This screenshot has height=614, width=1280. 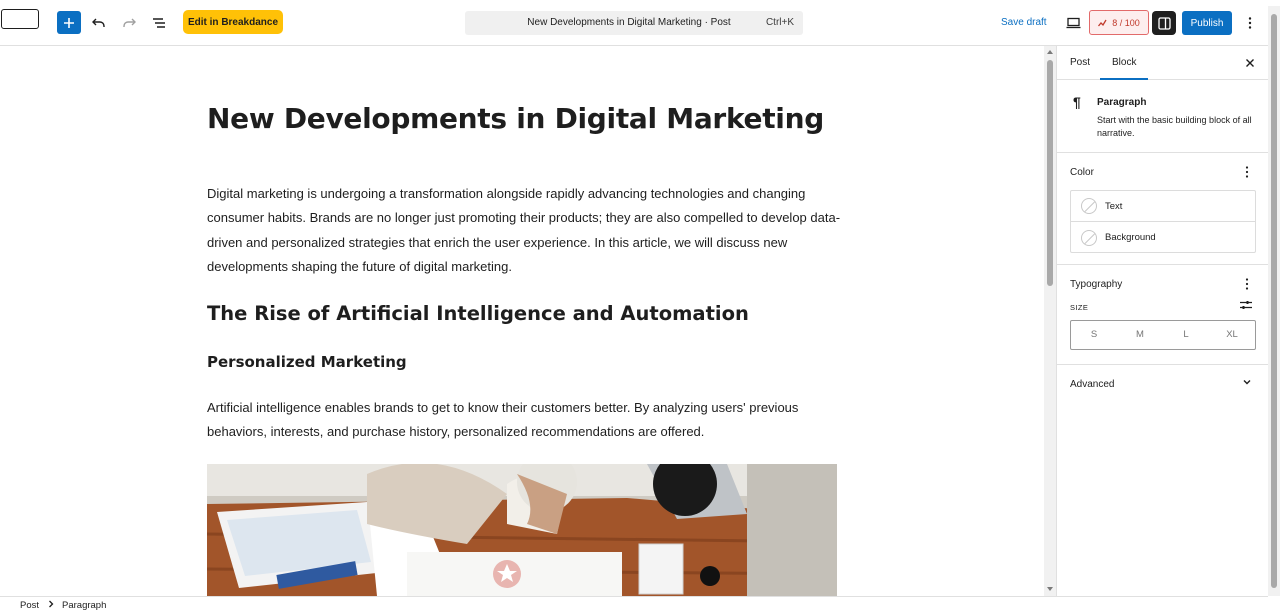 I want to click on undo-icon, so click(x=98, y=22).